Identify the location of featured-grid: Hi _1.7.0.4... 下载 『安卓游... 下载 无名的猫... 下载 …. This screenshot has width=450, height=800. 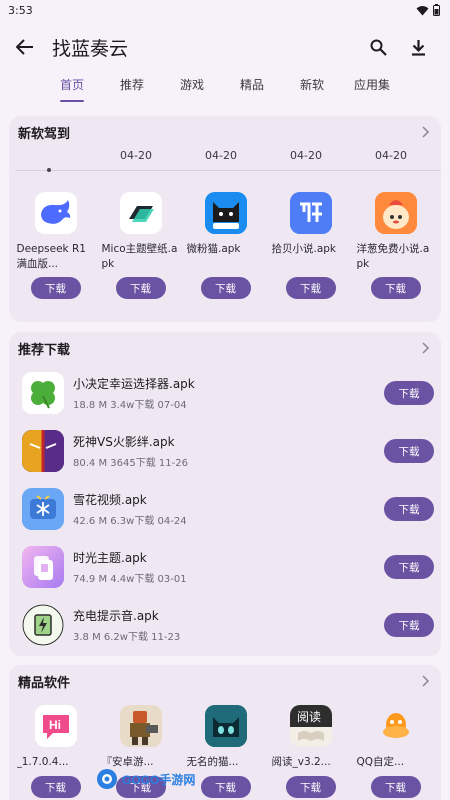
(225, 751).